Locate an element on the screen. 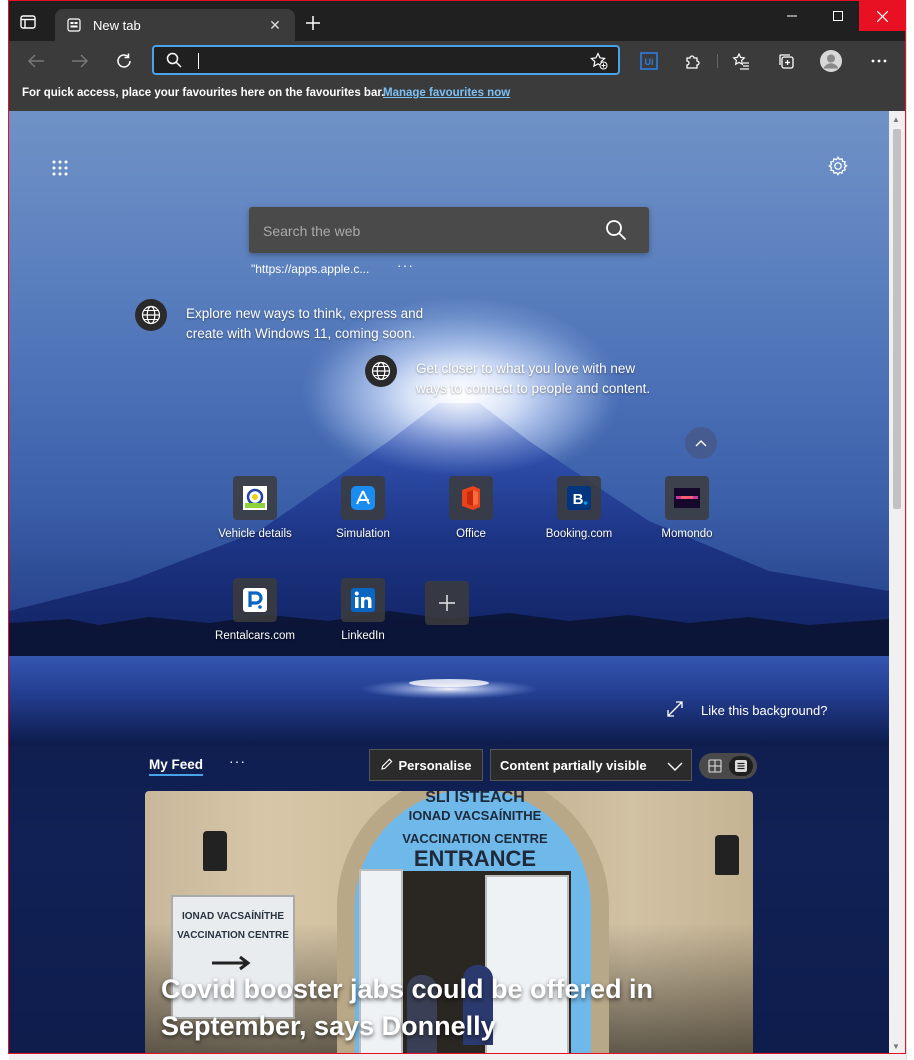 The image size is (914, 1060). quick-link-momondo: Momondo is located at coordinates (685, 521).